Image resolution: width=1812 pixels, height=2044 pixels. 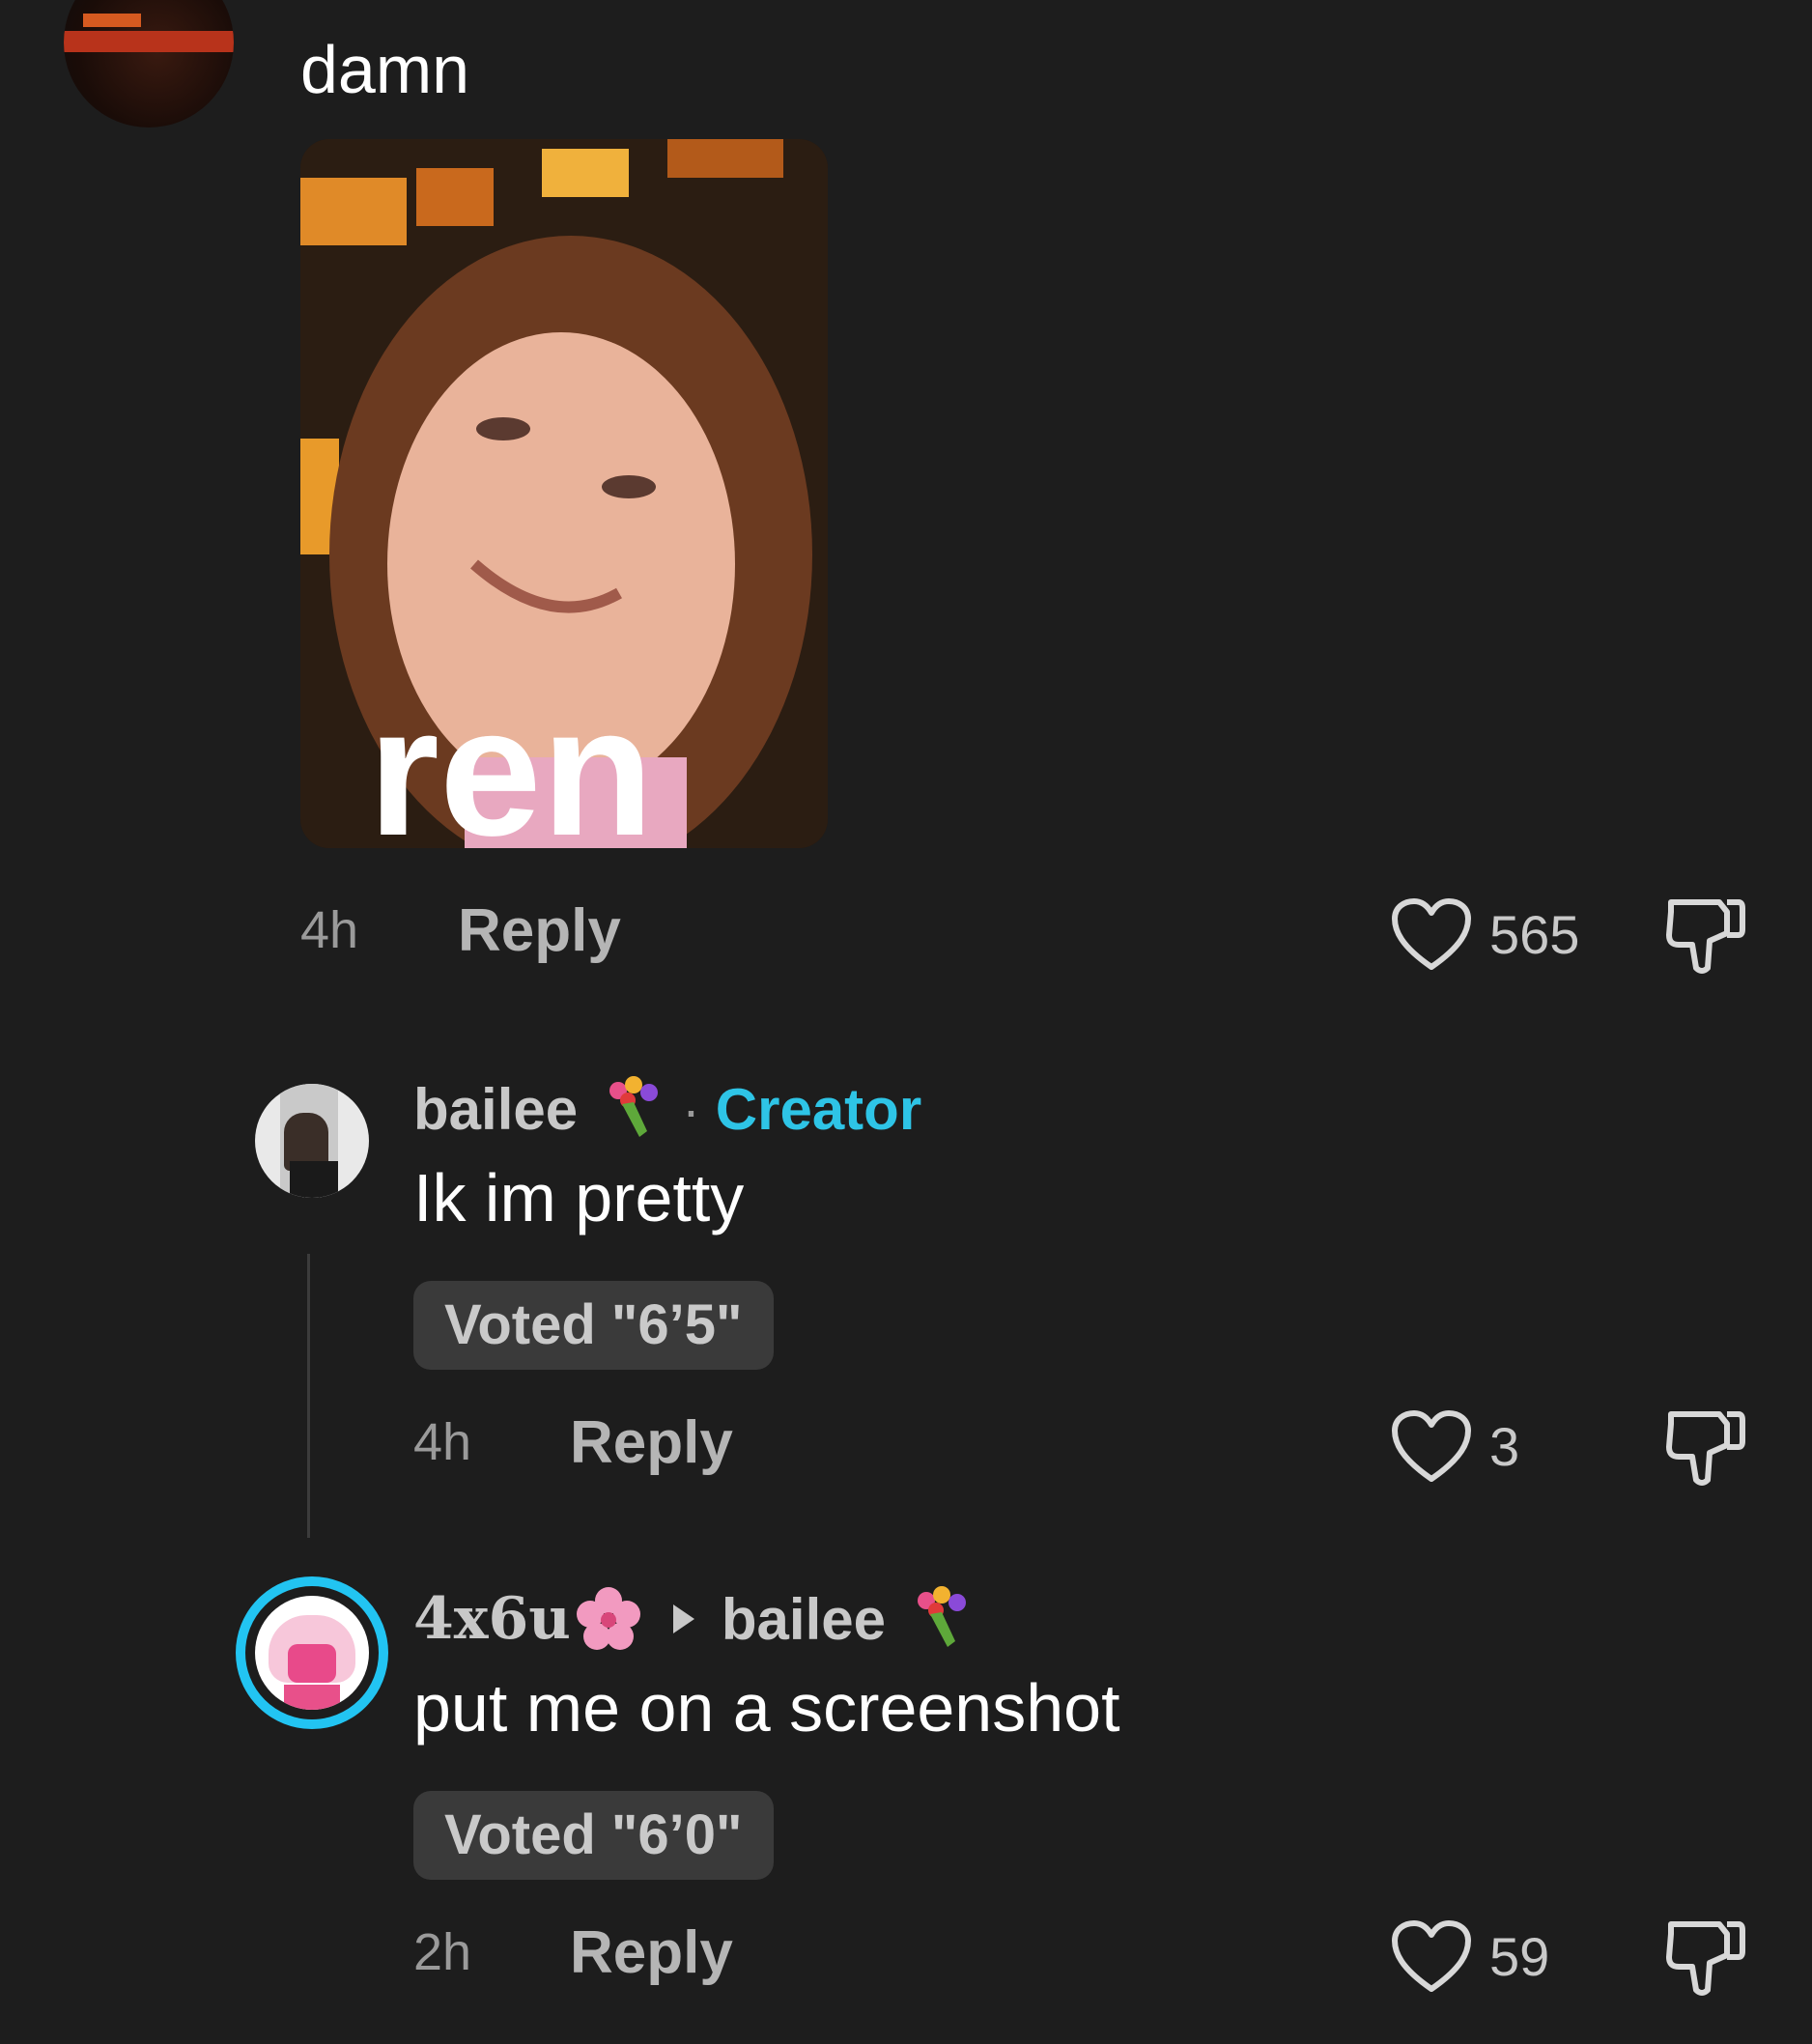 What do you see at coordinates (804, 1620) in the screenshot?
I see `reply-to-username: bailee` at bounding box center [804, 1620].